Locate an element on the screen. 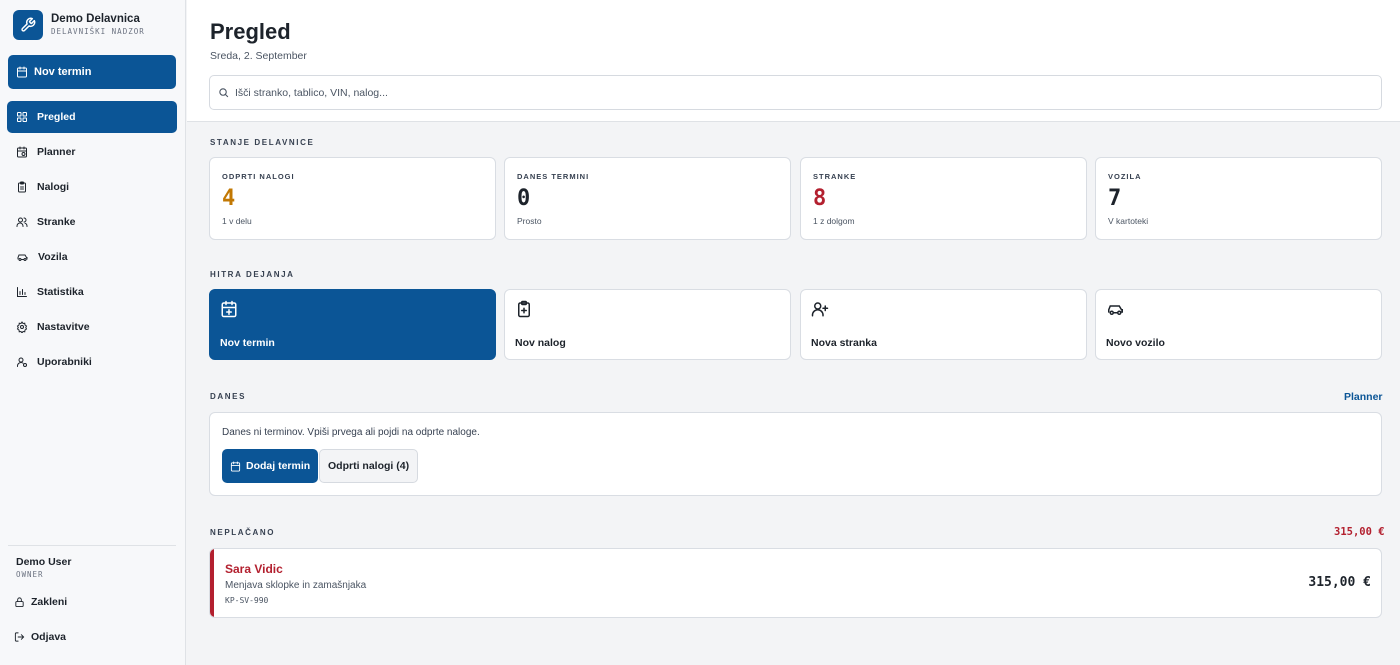 Image resolution: width=1400 pixels, height=665 pixels. quick-new-customer-button: Nova stranka is located at coordinates (943, 324).